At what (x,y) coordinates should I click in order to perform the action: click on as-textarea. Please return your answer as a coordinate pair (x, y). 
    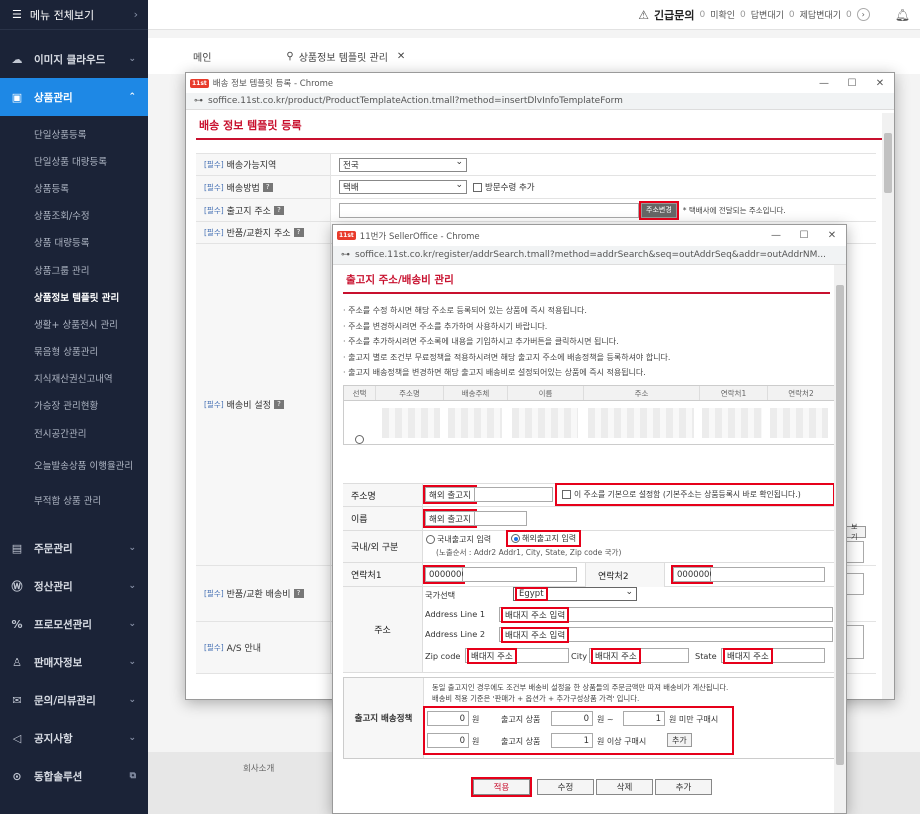
    Looking at the image, I should click on (855, 642).